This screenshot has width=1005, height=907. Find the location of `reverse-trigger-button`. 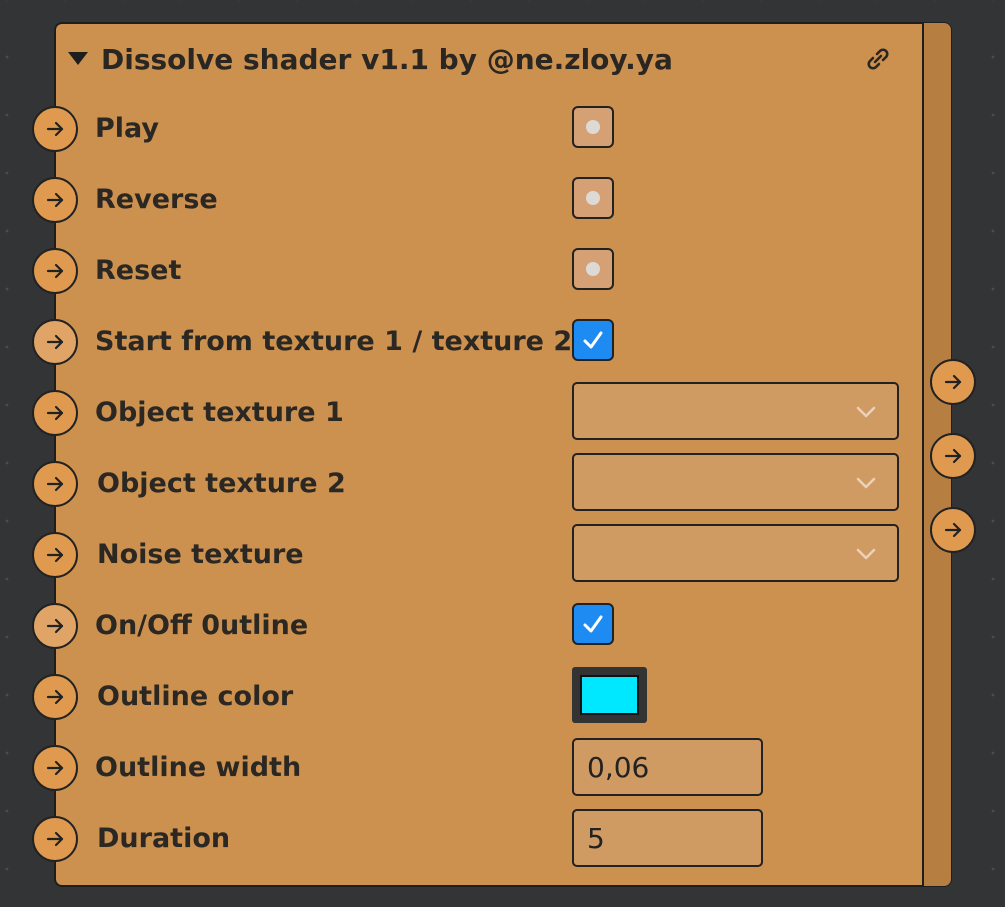

reverse-trigger-button is located at coordinates (593, 198).